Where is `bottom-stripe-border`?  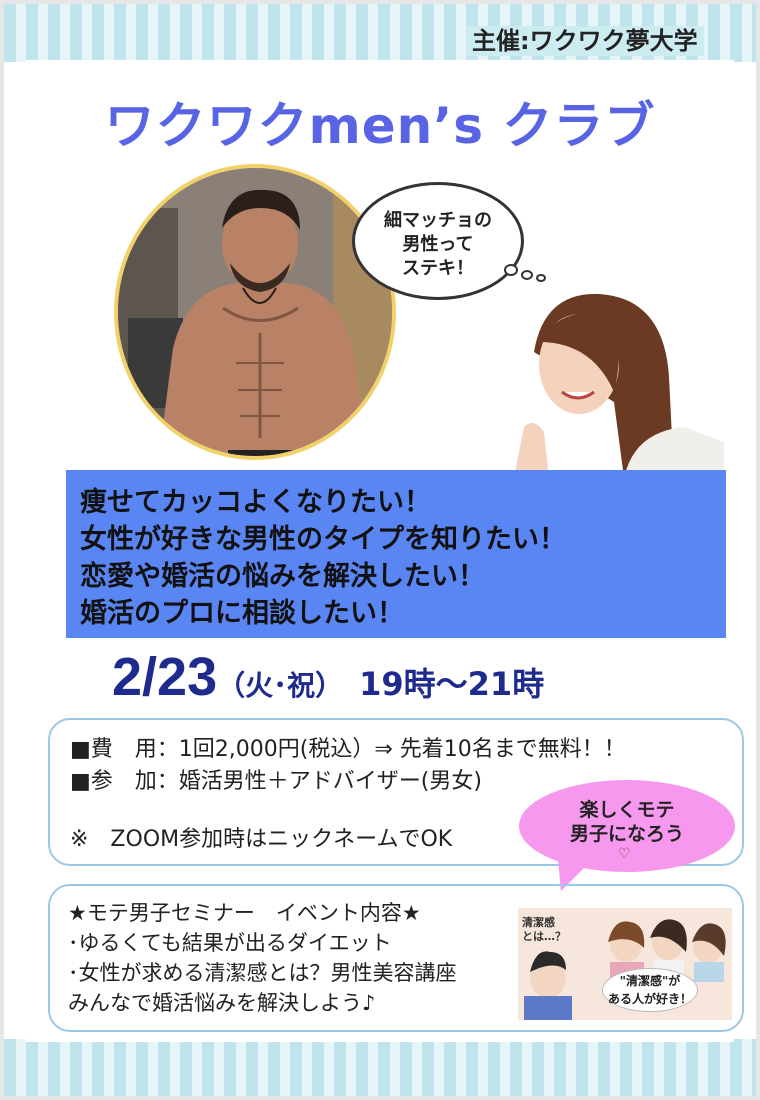 bottom-stripe-border is located at coordinates (380, 1067).